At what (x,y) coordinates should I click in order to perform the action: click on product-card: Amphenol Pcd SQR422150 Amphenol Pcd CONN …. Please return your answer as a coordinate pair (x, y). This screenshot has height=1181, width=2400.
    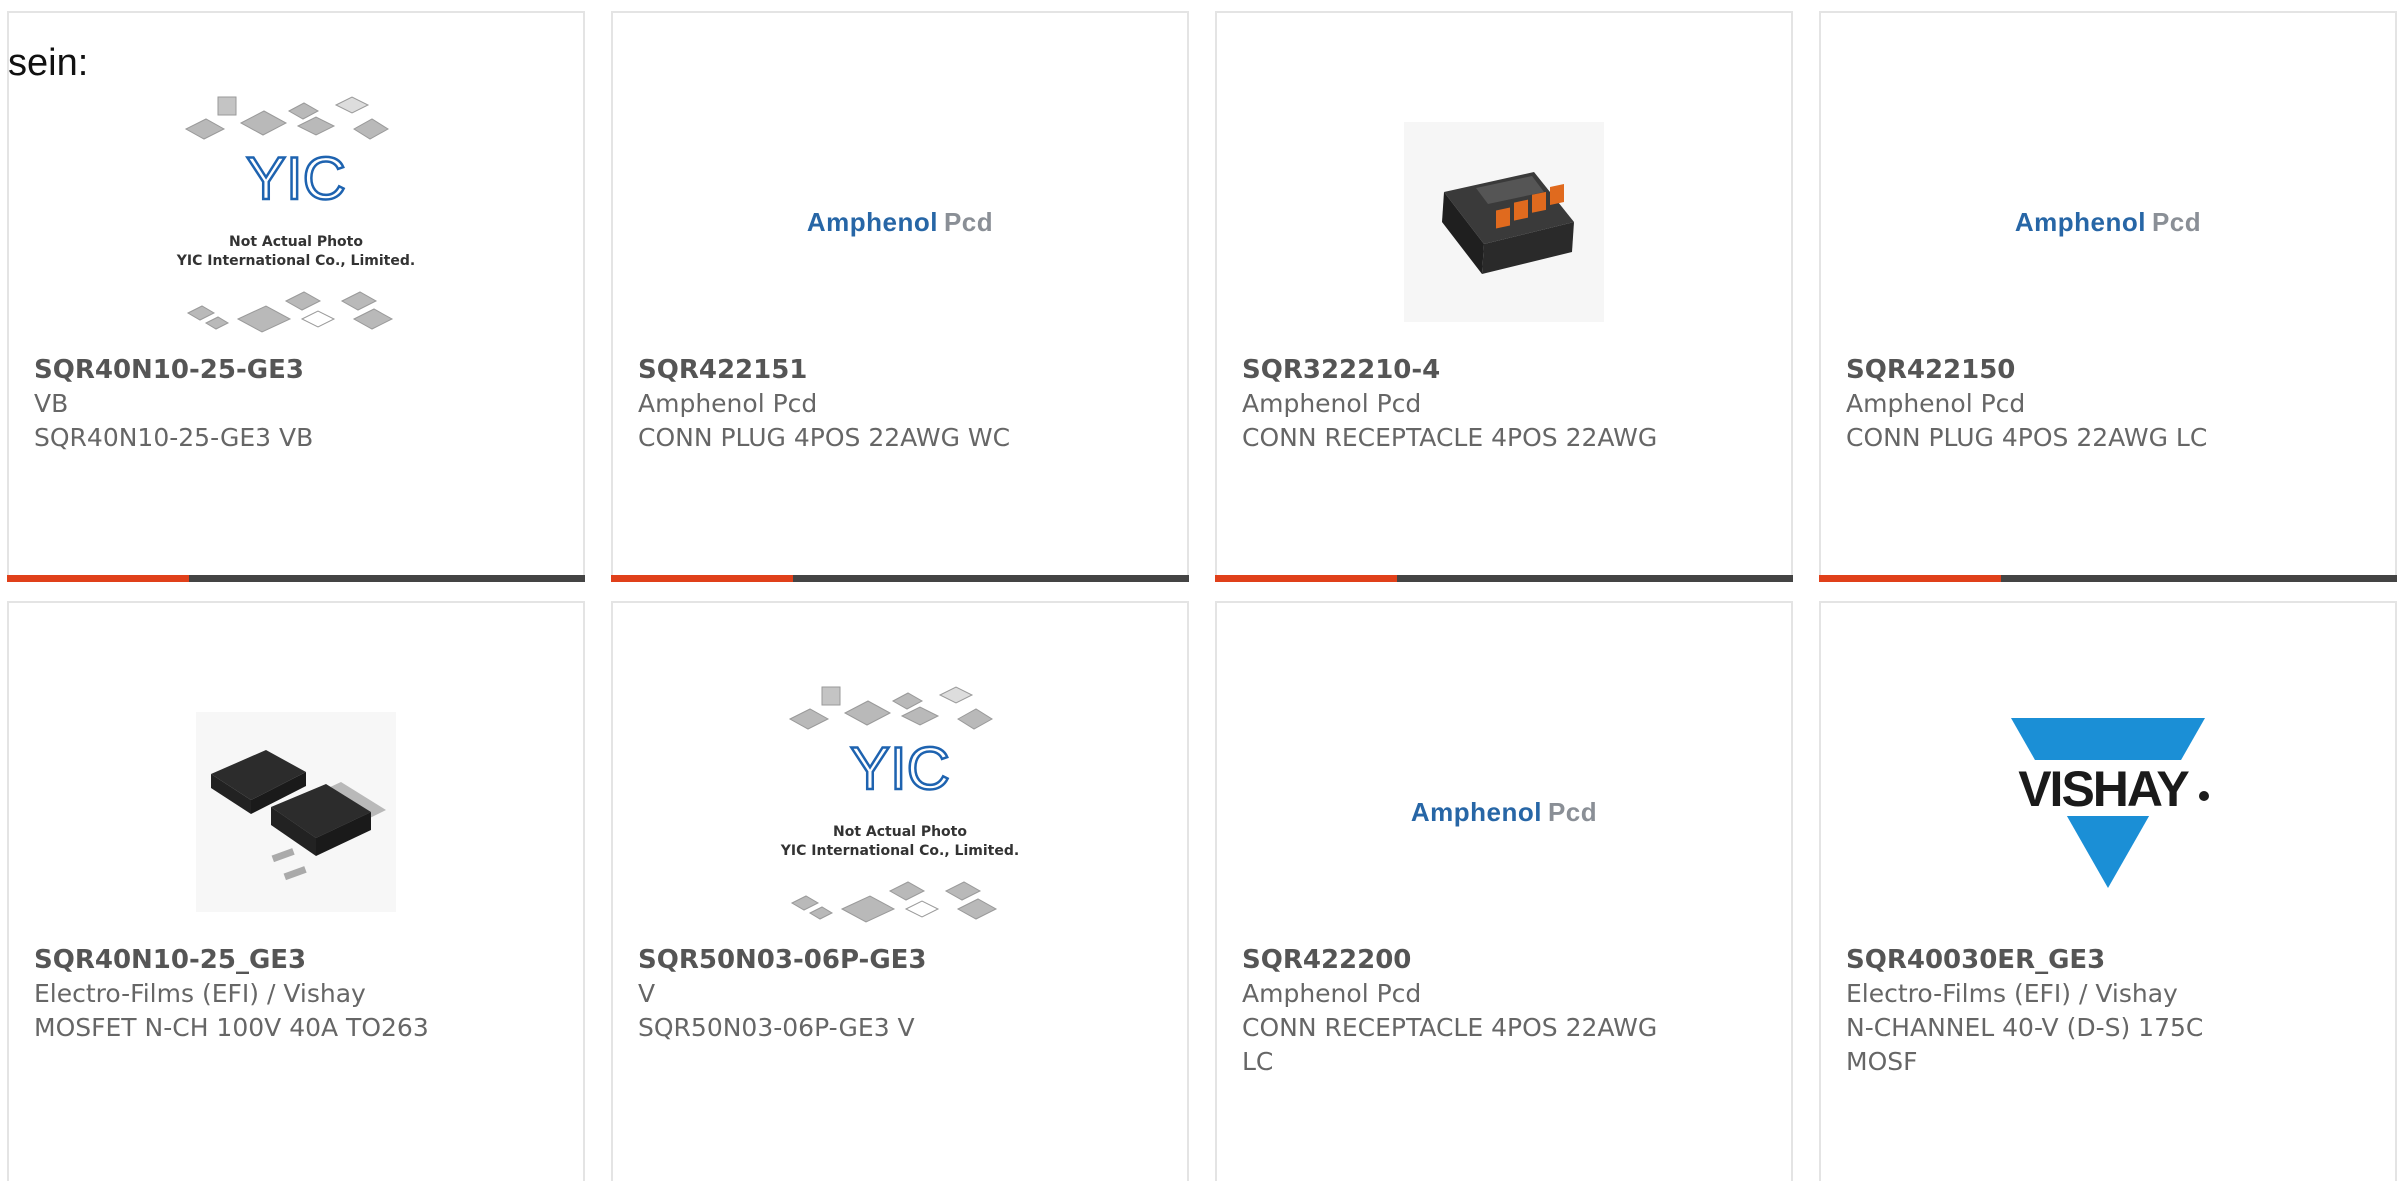
    Looking at the image, I should click on (2108, 296).